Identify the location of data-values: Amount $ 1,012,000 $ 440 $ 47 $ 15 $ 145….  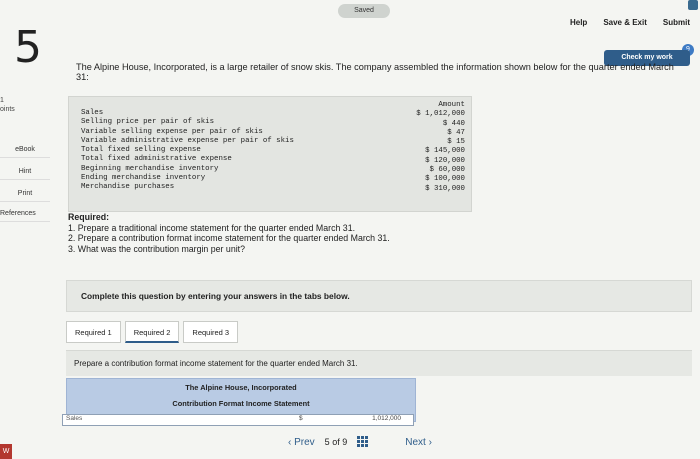
(437, 147).